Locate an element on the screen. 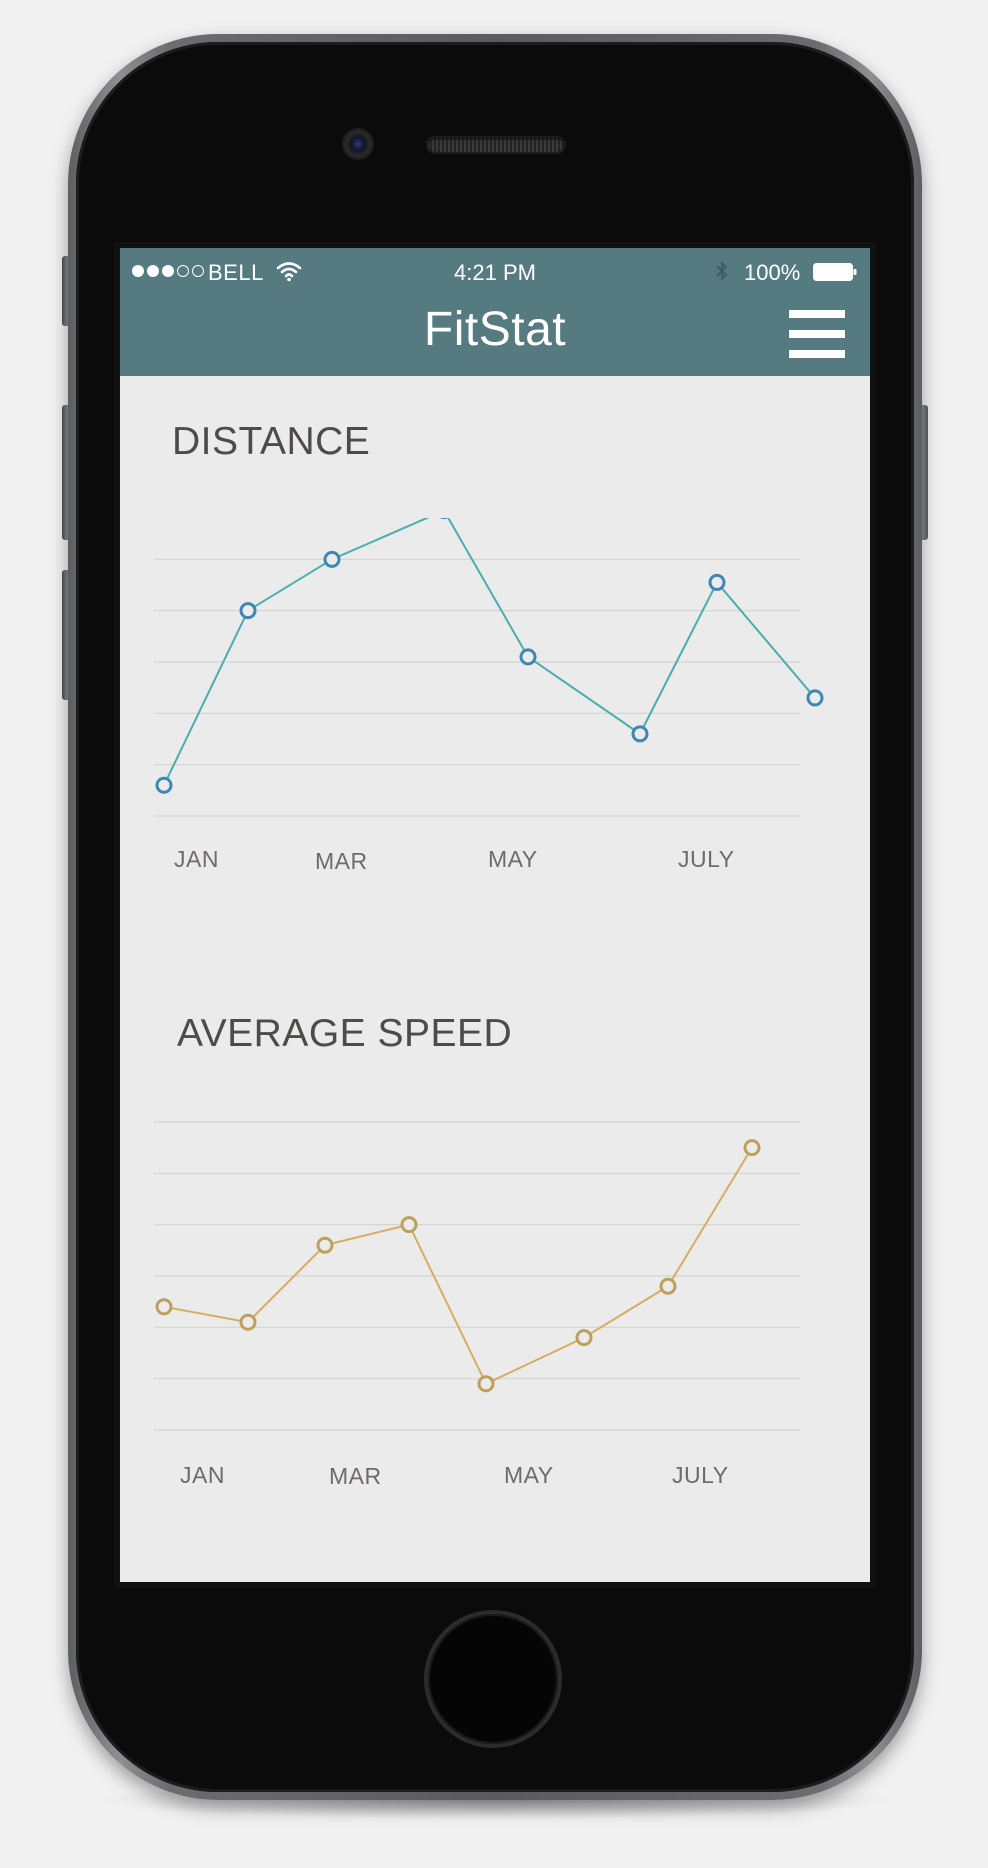 The width and height of the screenshot is (988, 1868). distance-tick-label: JAN is located at coordinates (196, 859).